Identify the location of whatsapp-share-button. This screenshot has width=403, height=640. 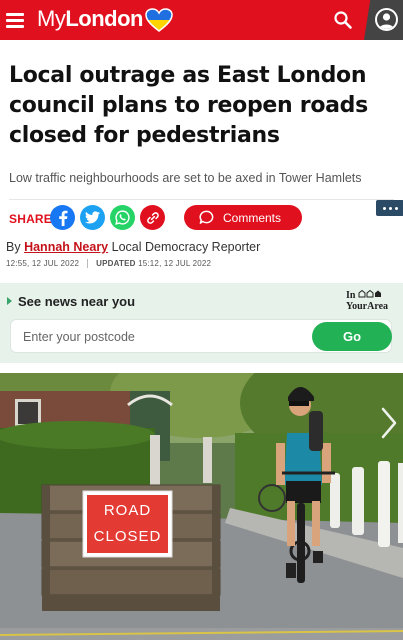
(122, 217).